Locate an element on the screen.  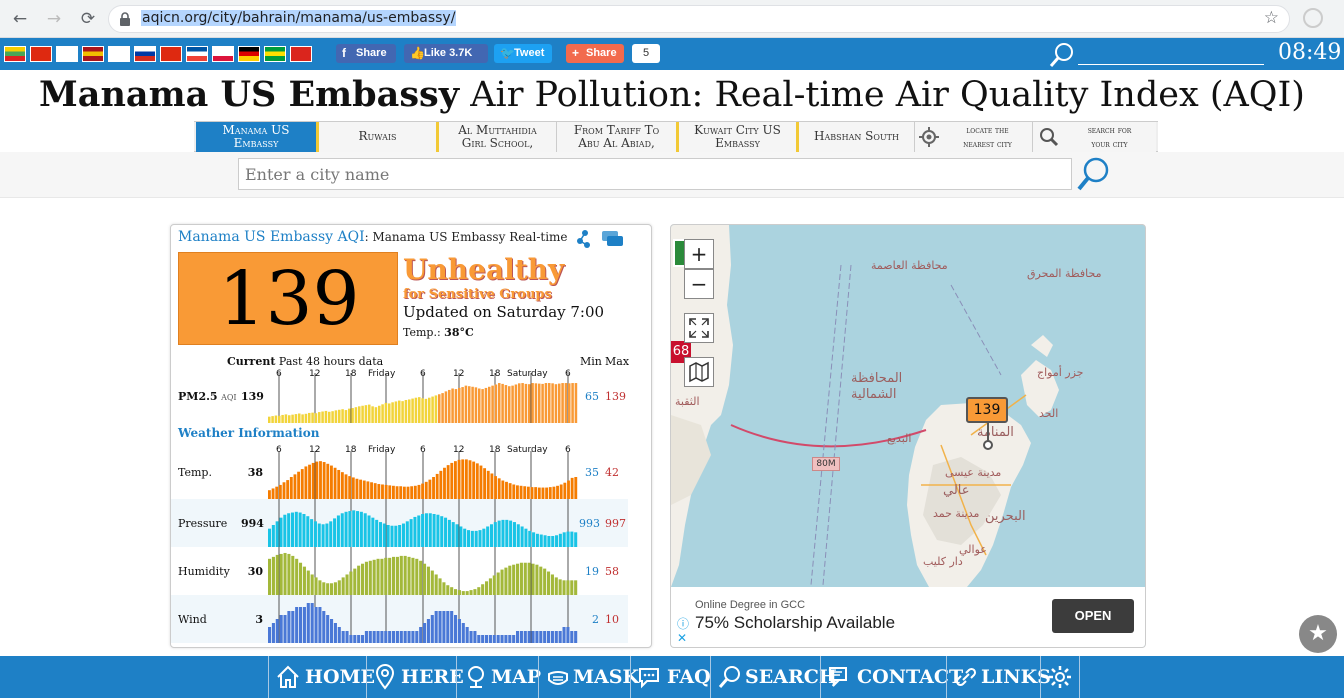
map-layers-button is located at coordinates (699, 372).